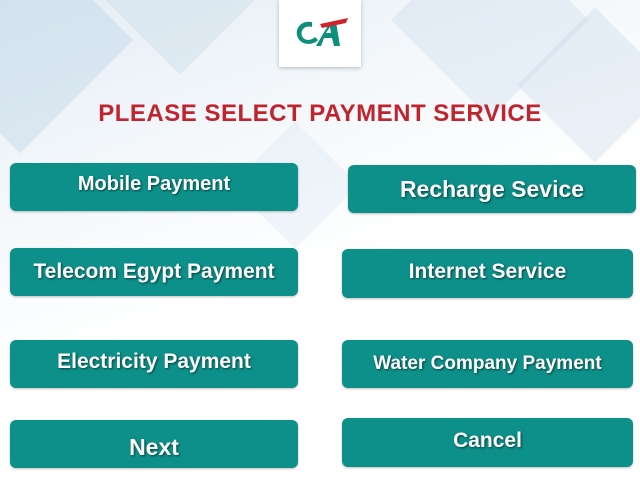 Image resolution: width=640 pixels, height=480 pixels. I want to click on electricity-payment-button: Electricity Payment, so click(154, 364).